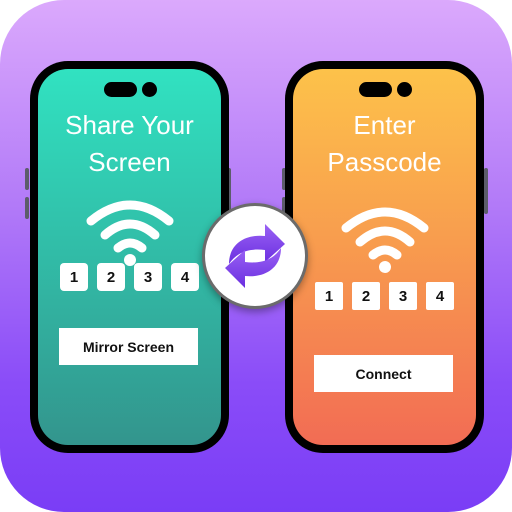 This screenshot has height=512, width=512. I want to click on left-phone-title: Share Your Screen, so click(129, 144).